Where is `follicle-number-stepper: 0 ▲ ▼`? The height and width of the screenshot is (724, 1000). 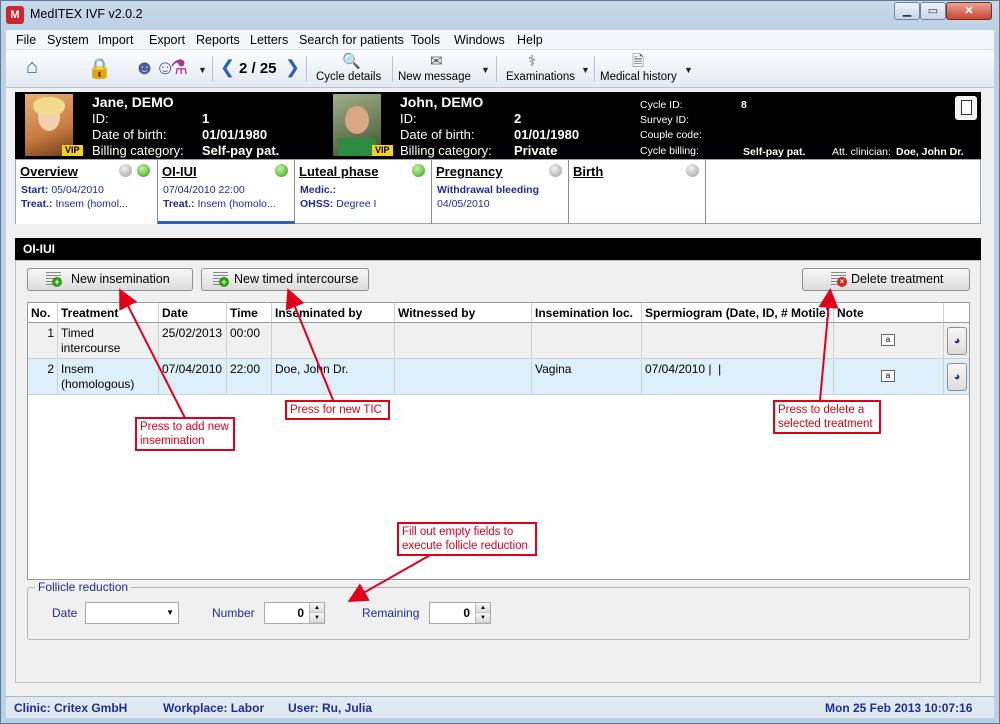 follicle-number-stepper: 0 ▲ ▼ is located at coordinates (294, 613).